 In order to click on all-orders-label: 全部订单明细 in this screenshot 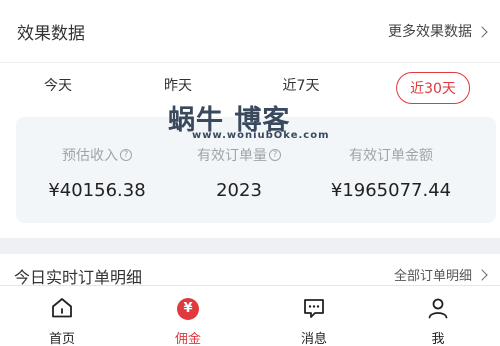, I will do `click(432, 276)`.